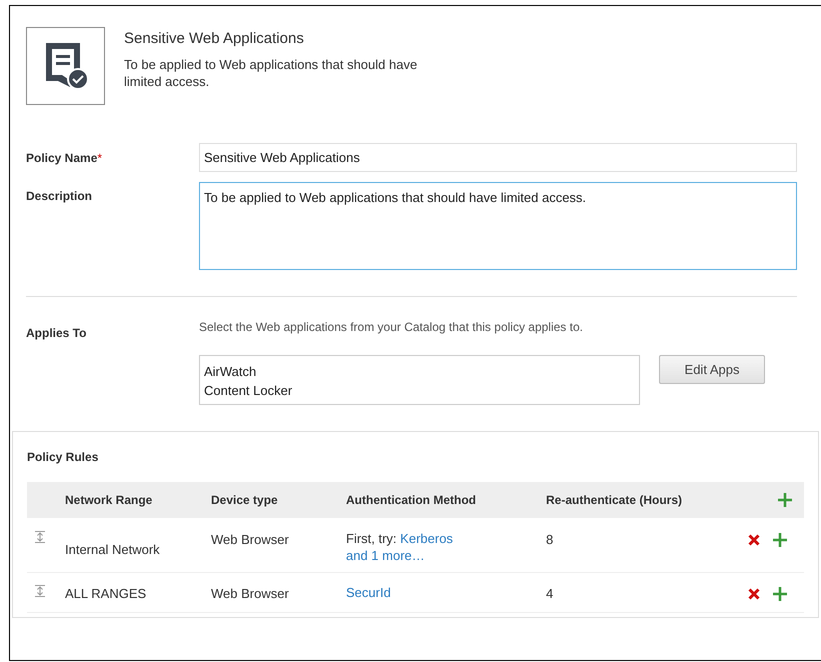  Describe the element at coordinates (63, 457) in the screenshot. I see `section-title: Policy Rules` at that location.